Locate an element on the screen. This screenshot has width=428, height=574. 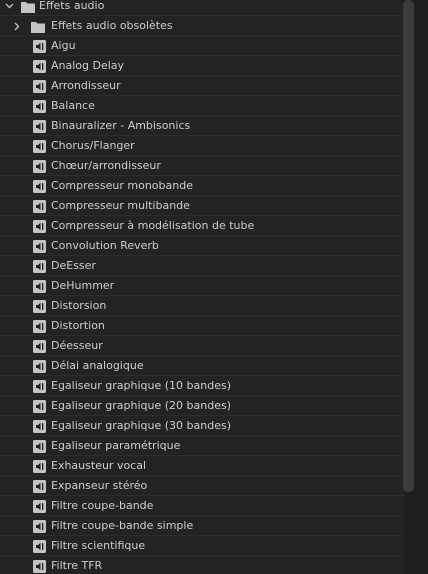
tree-folder-effets-audio-obsoletes: Effets audio obsolètes is located at coordinates (202, 26).